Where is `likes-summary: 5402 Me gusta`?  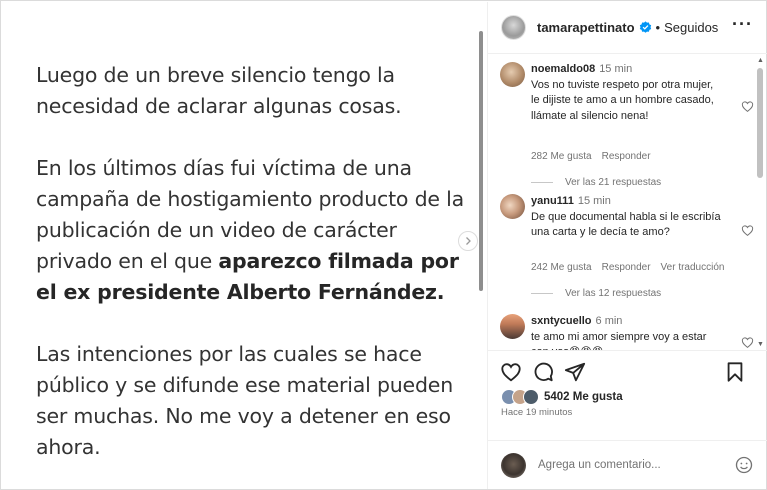
likes-summary: 5402 Me gusta is located at coordinates (562, 397).